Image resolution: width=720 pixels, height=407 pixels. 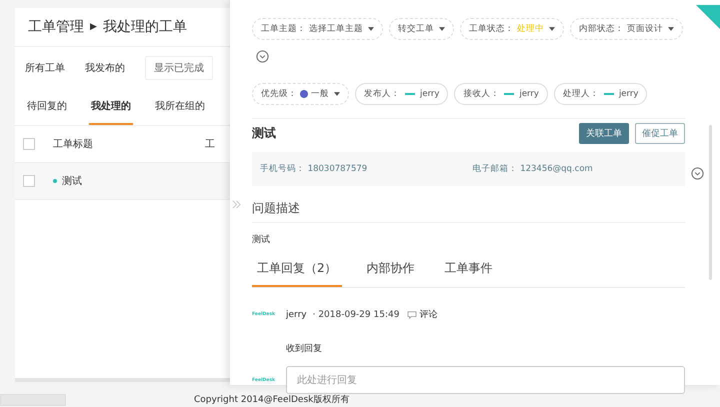 I want to click on filter-chip: 转交工单, so click(x=421, y=29).